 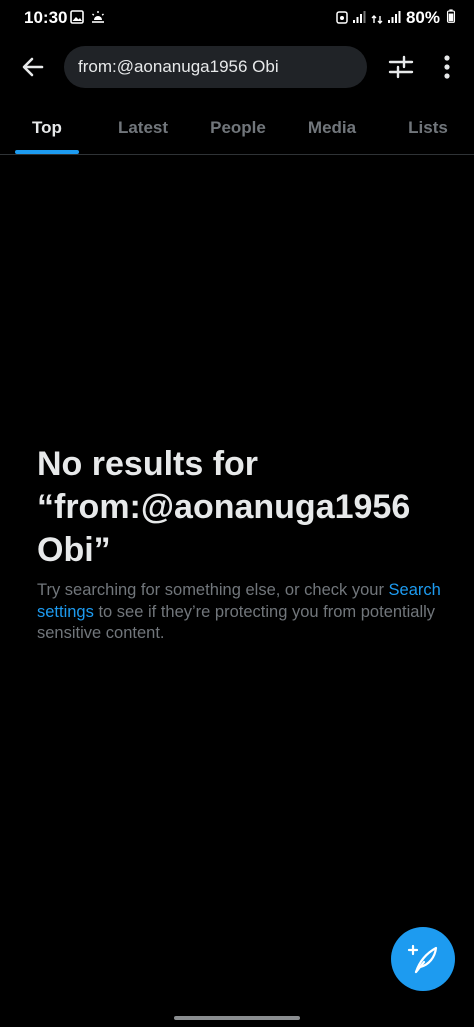 I want to click on search-input, so click(x=218, y=67).